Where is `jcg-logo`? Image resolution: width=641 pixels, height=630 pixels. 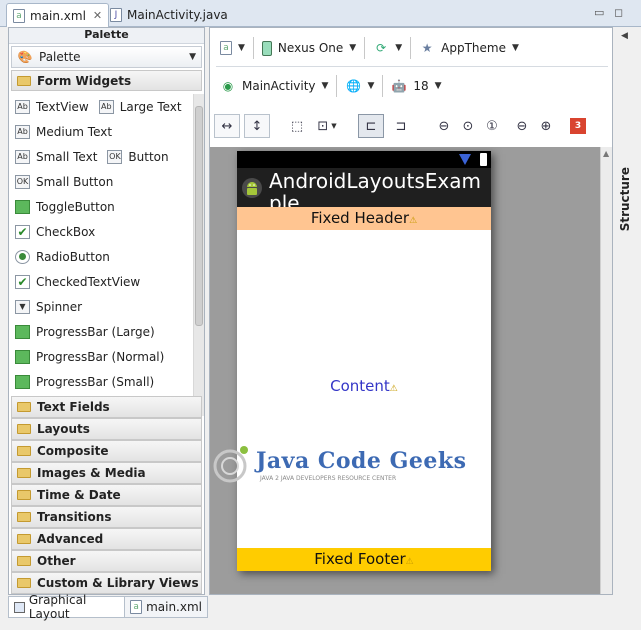 jcg-logo is located at coordinates (230, 464).